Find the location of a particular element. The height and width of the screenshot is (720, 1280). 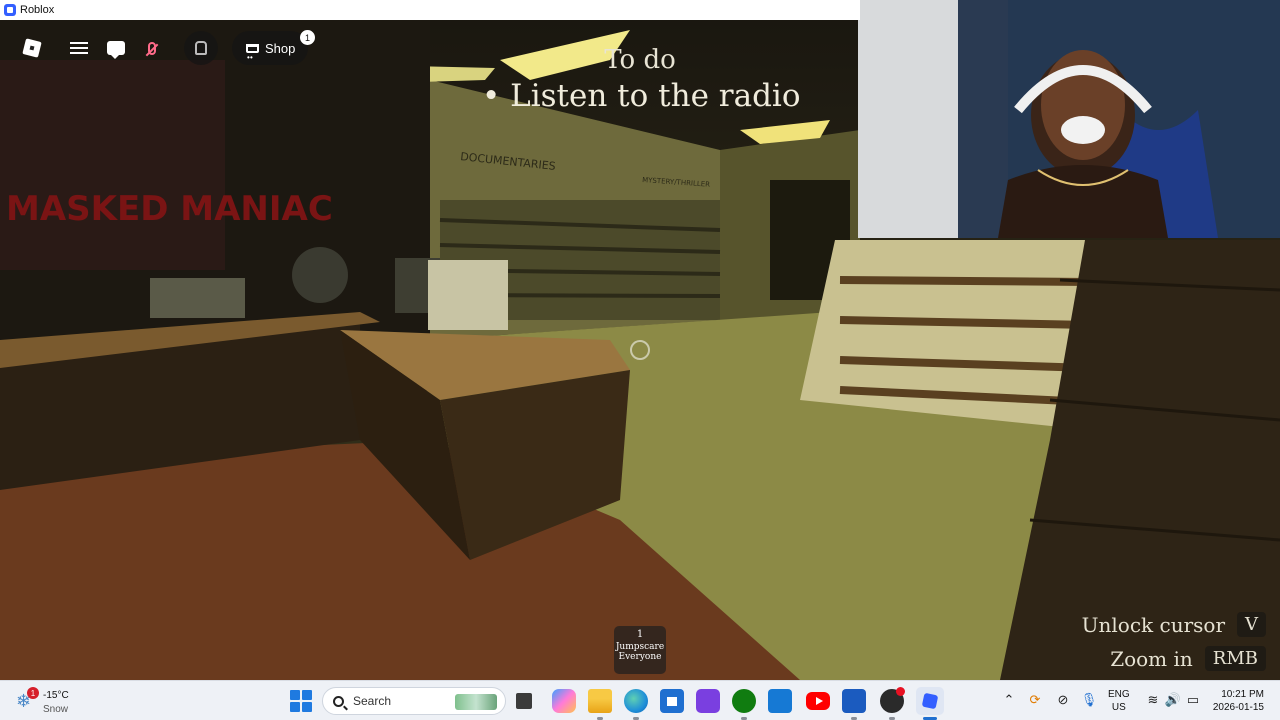

poster-text: MASKED MANIAC is located at coordinates (169, 209).